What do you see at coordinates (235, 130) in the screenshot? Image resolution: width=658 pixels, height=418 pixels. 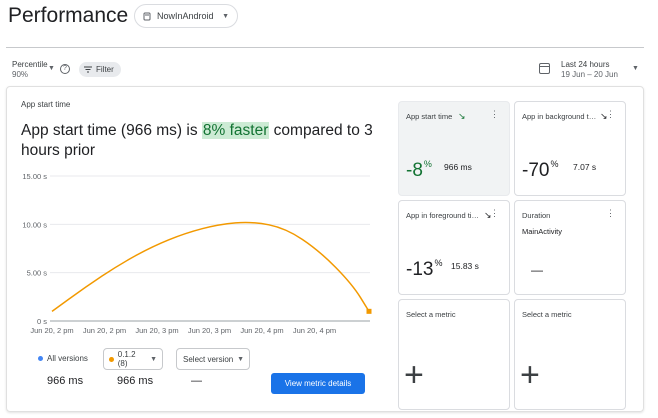 I see `headline-highlight: 8% faster` at bounding box center [235, 130].